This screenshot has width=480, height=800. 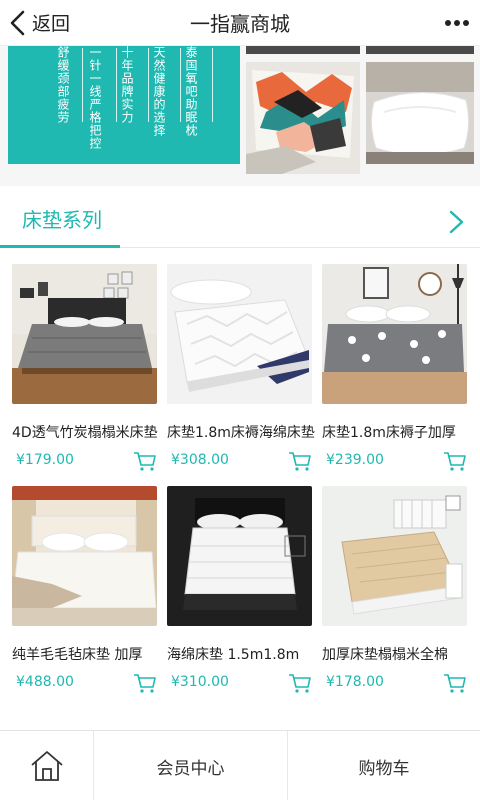 I want to click on product-price: ¥488.00, so click(x=45, y=682).